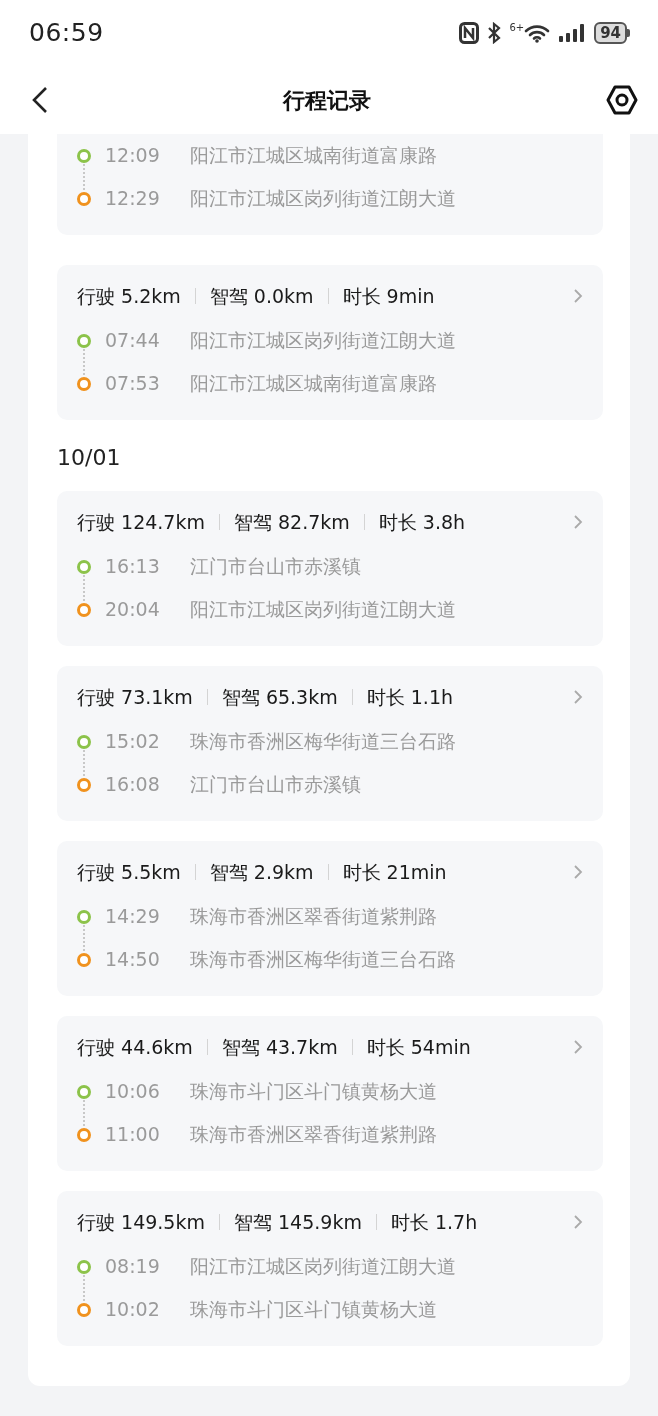 The height and width of the screenshot is (1416, 658). Describe the element at coordinates (89, 458) in the screenshot. I see `date-heading: 10/01` at that location.